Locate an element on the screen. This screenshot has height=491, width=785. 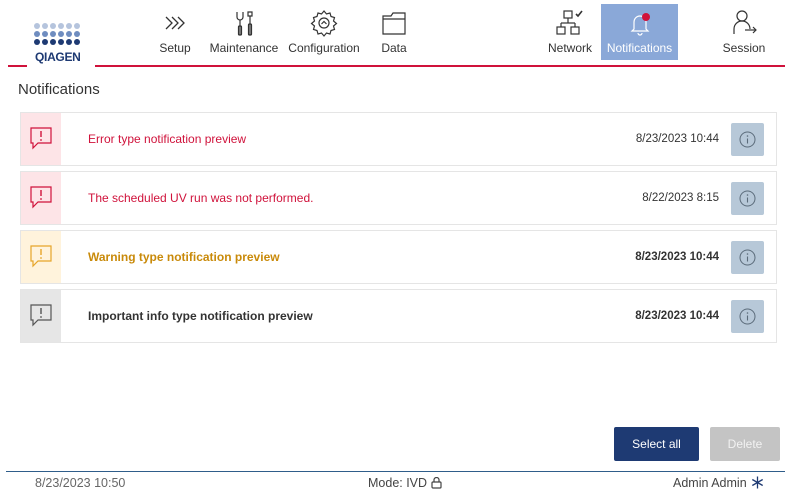
nav-configuration: Configuration is located at coordinates (324, 32).